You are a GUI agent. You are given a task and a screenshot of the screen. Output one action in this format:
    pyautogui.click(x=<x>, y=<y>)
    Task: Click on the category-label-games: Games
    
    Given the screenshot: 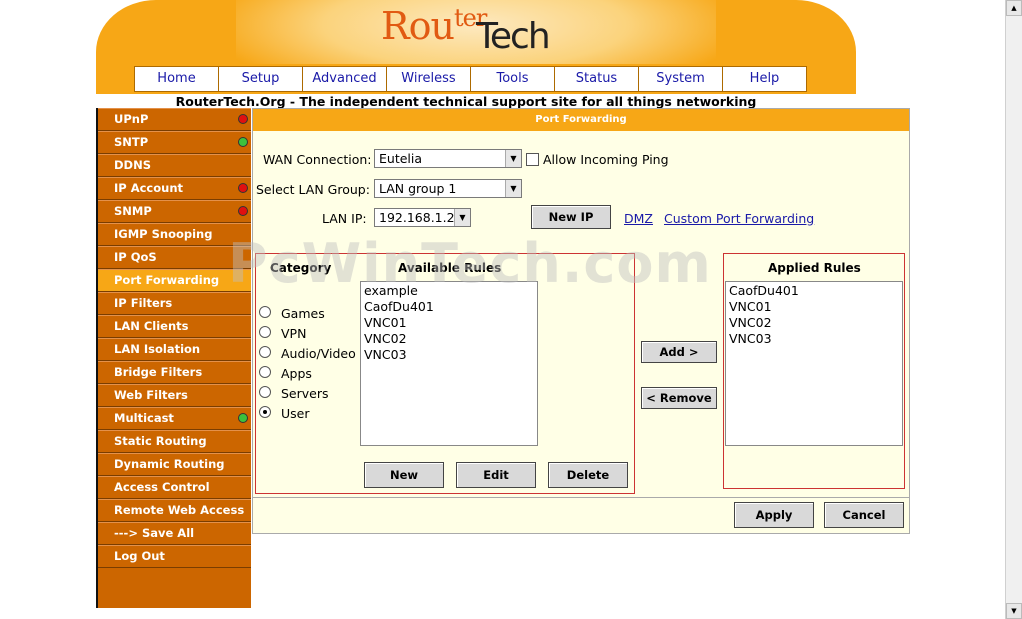 What is the action you would take?
    pyautogui.click(x=303, y=313)
    